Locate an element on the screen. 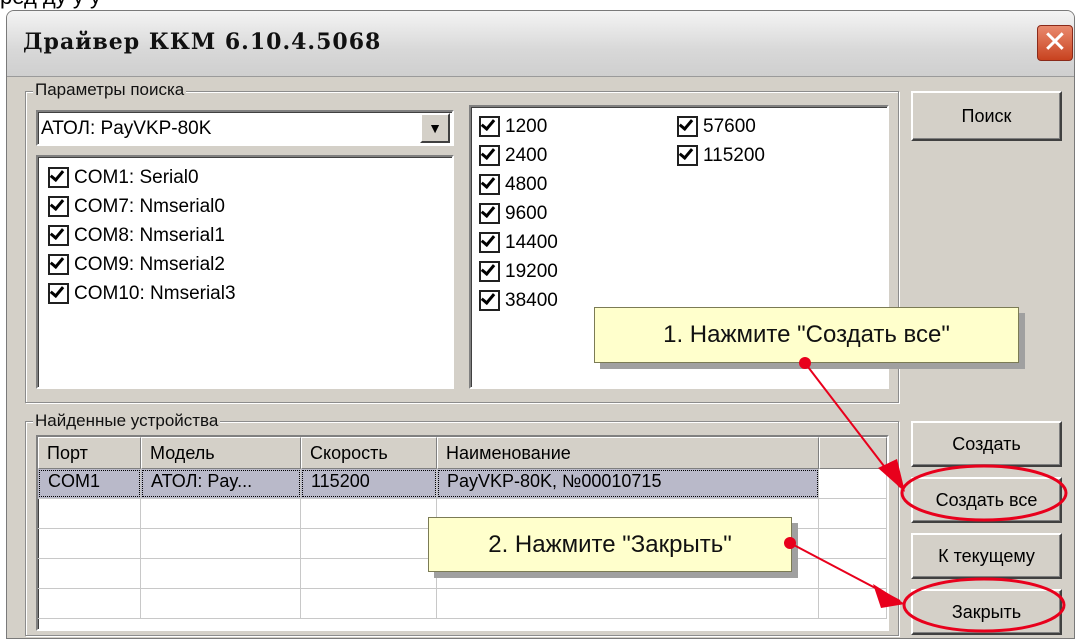  baud-rate-label: 38400 is located at coordinates (531, 300).